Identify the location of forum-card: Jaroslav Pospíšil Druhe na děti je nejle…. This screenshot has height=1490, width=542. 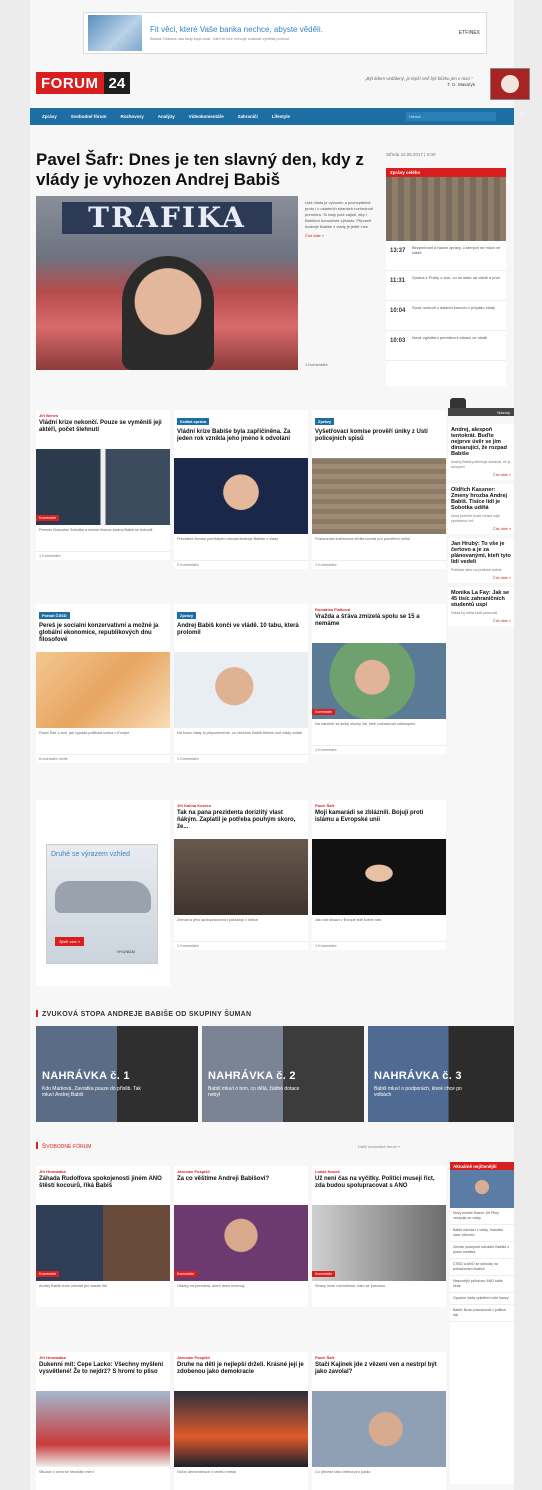
(241, 1421).